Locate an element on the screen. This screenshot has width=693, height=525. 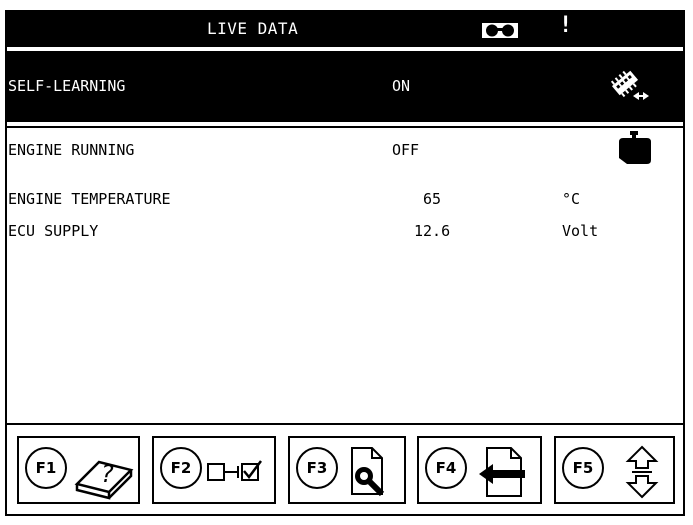
f5-label: F5 is located at coordinates (583, 468).